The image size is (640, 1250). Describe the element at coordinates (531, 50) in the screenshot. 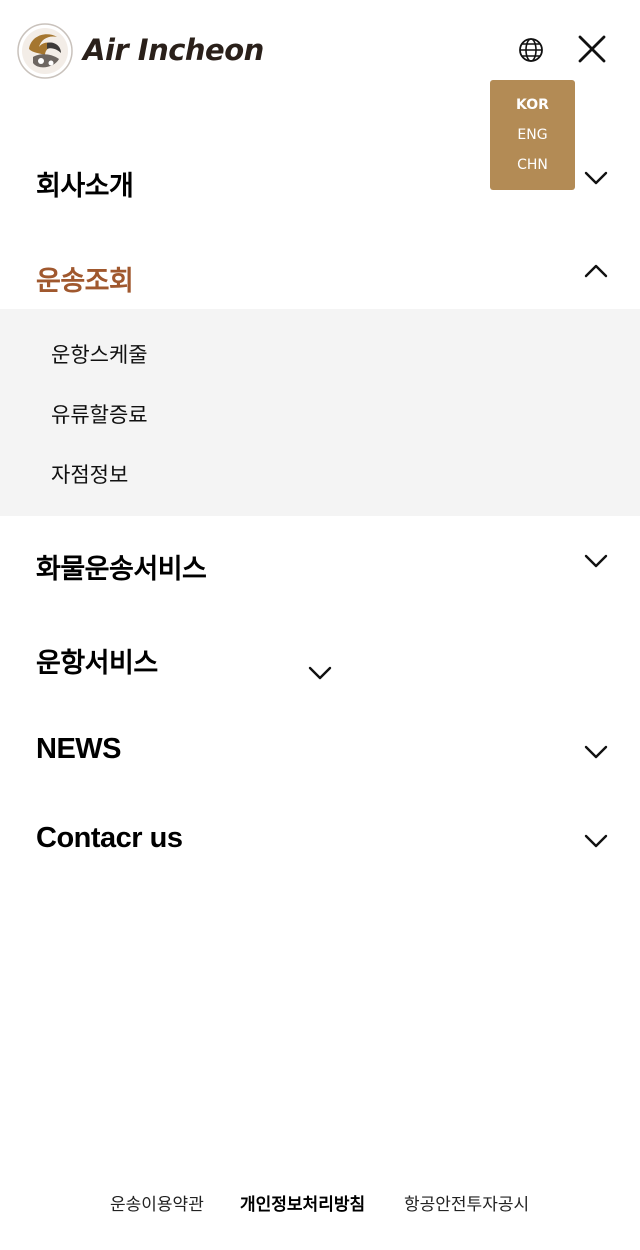

I see `globe-icon` at that location.